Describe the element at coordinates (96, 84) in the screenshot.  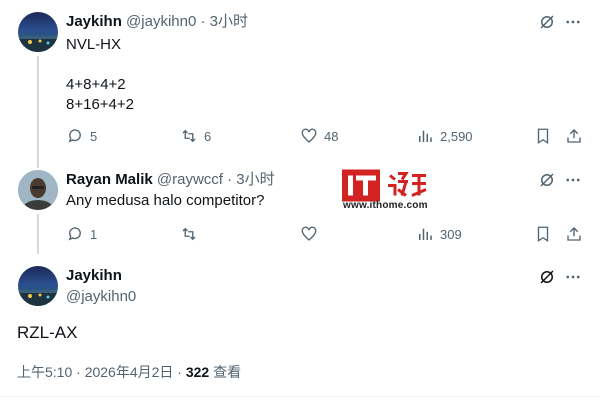
I see `tweet-text-line: 4+8+4+2` at that location.